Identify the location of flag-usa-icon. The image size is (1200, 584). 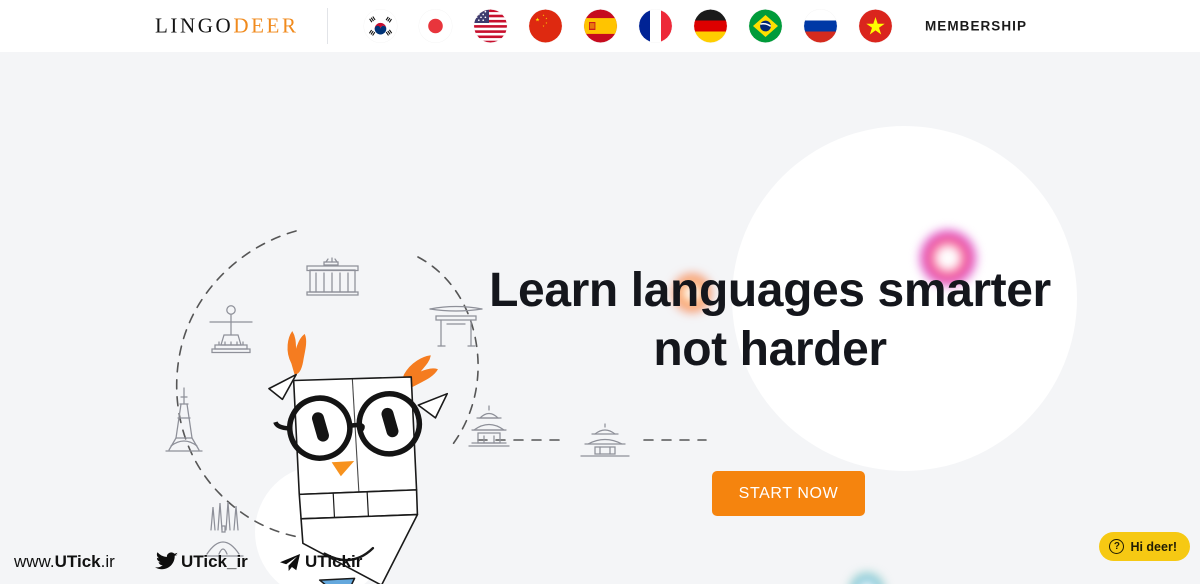
(490, 26).